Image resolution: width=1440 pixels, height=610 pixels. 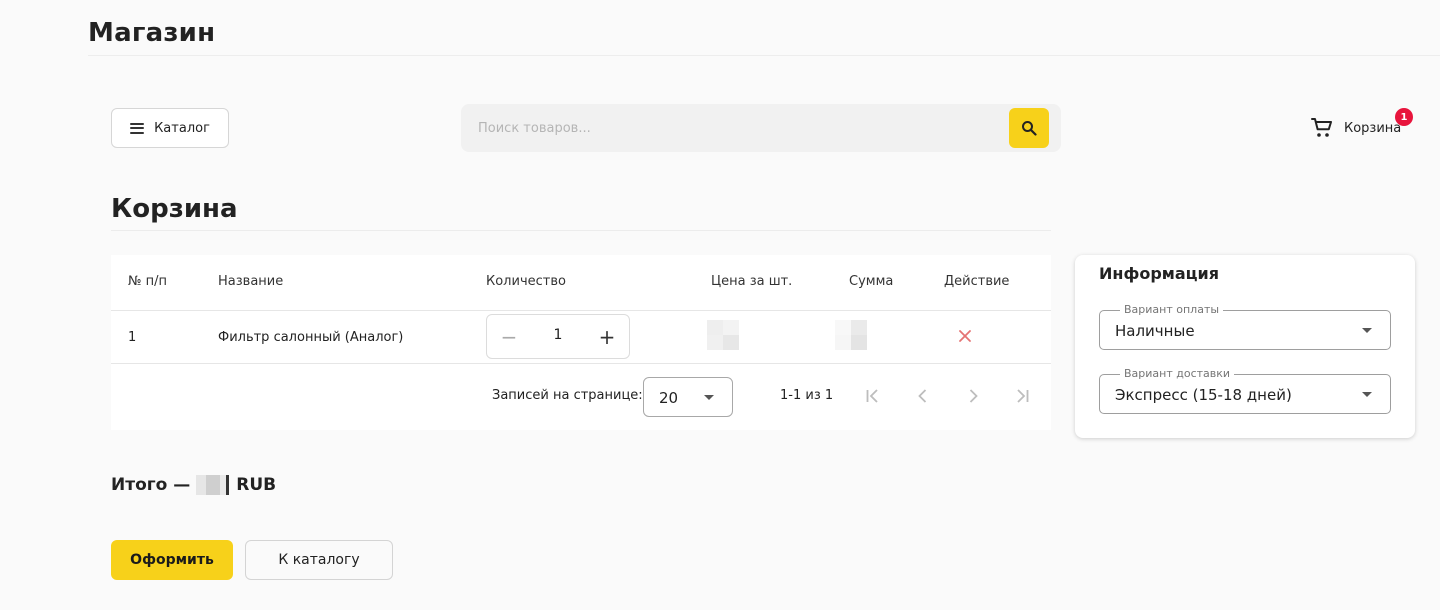 I want to click on last-page-button, so click(x=1022, y=396).